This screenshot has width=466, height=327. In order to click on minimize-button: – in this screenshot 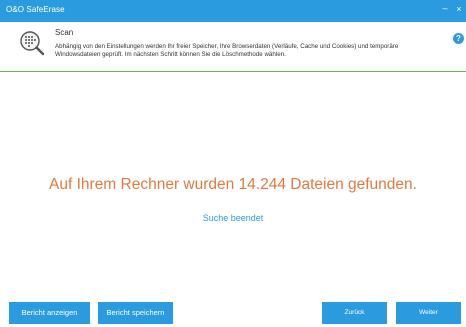, I will do `click(445, 8)`.